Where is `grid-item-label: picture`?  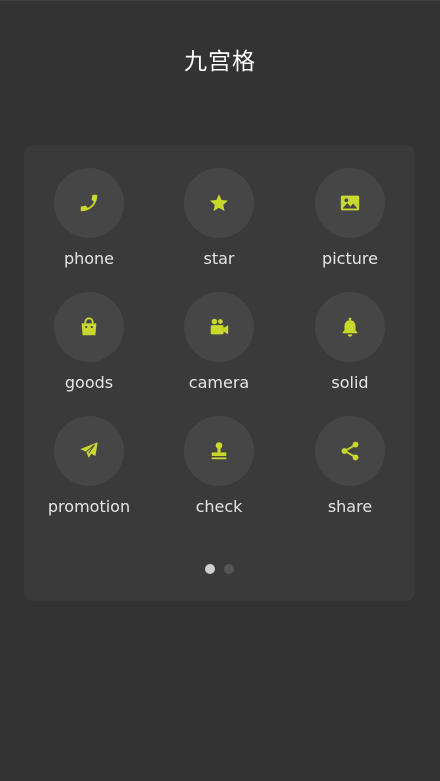
grid-item-label: picture is located at coordinates (350, 258).